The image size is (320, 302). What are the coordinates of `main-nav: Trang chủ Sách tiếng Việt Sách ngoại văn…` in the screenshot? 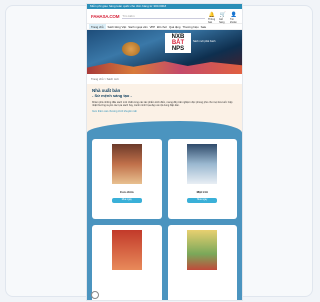 It's located at (164, 26).